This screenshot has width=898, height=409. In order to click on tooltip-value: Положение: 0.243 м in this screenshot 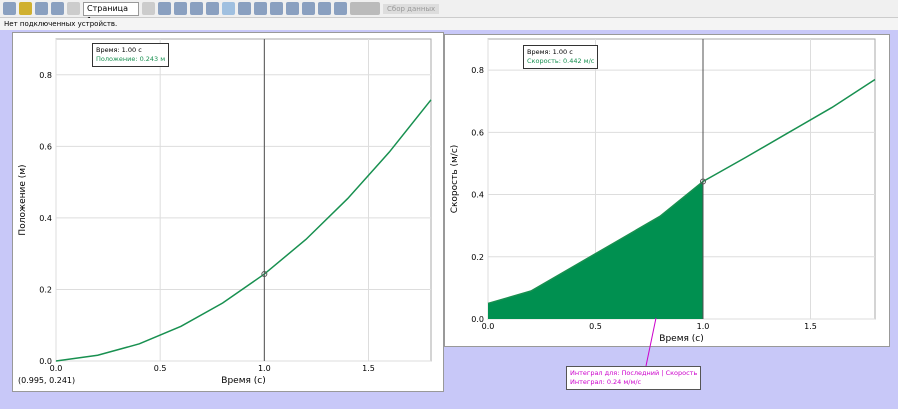, I will do `click(131, 59)`.